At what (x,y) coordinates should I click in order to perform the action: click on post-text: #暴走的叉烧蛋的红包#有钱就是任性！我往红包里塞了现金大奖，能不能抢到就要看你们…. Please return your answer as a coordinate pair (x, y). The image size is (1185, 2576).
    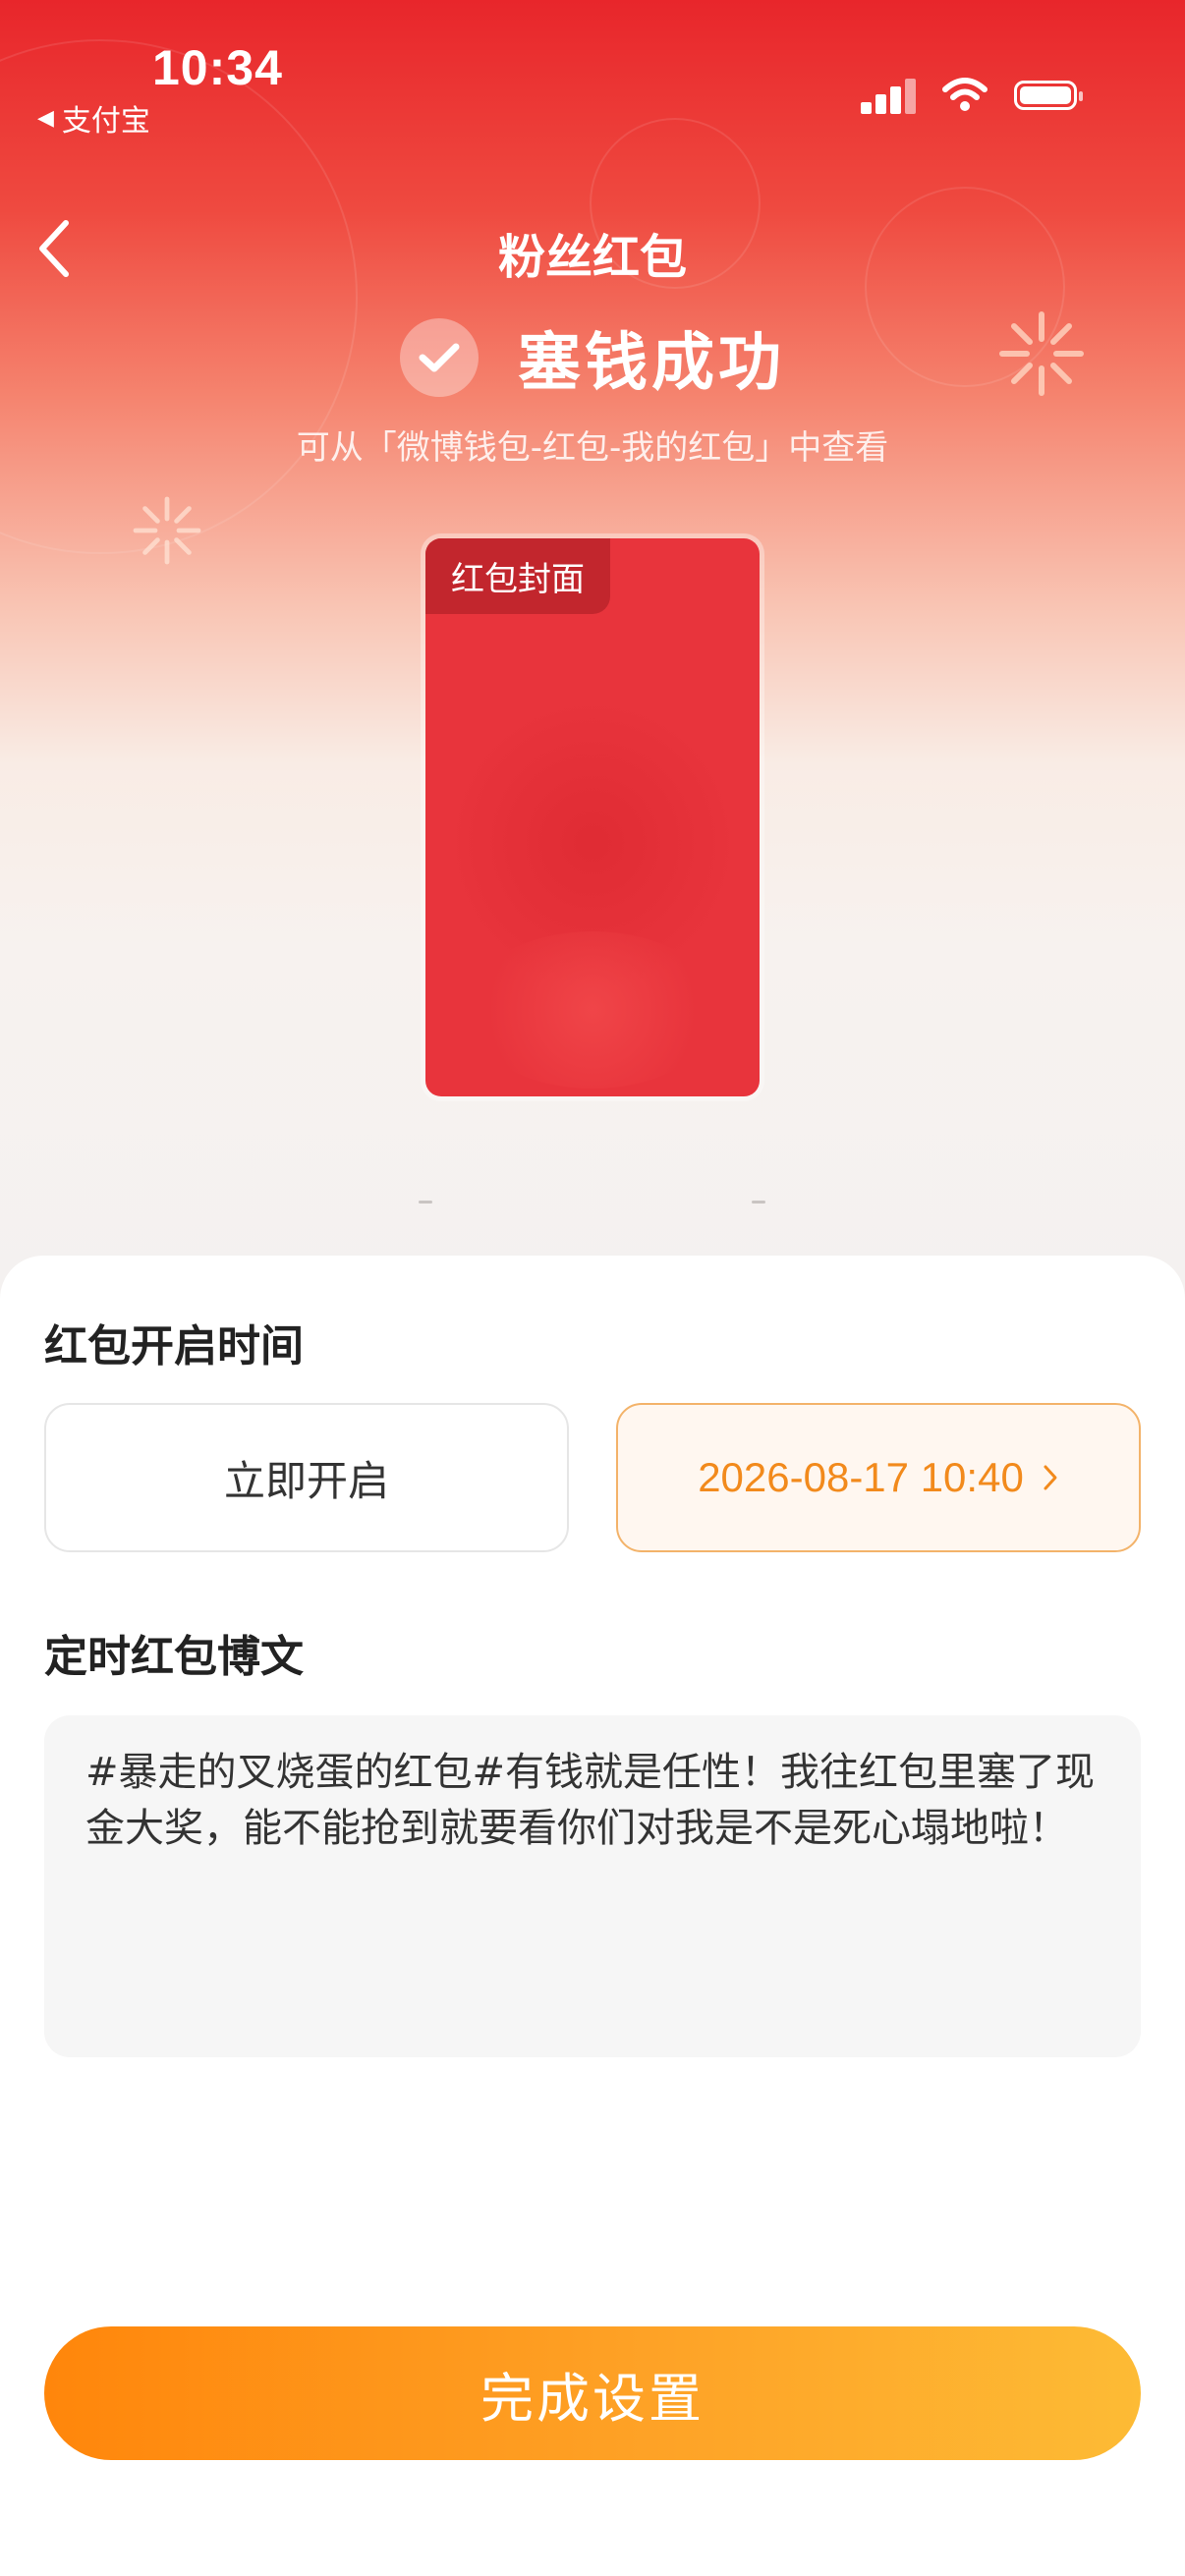
    Looking at the image, I should click on (591, 1800).